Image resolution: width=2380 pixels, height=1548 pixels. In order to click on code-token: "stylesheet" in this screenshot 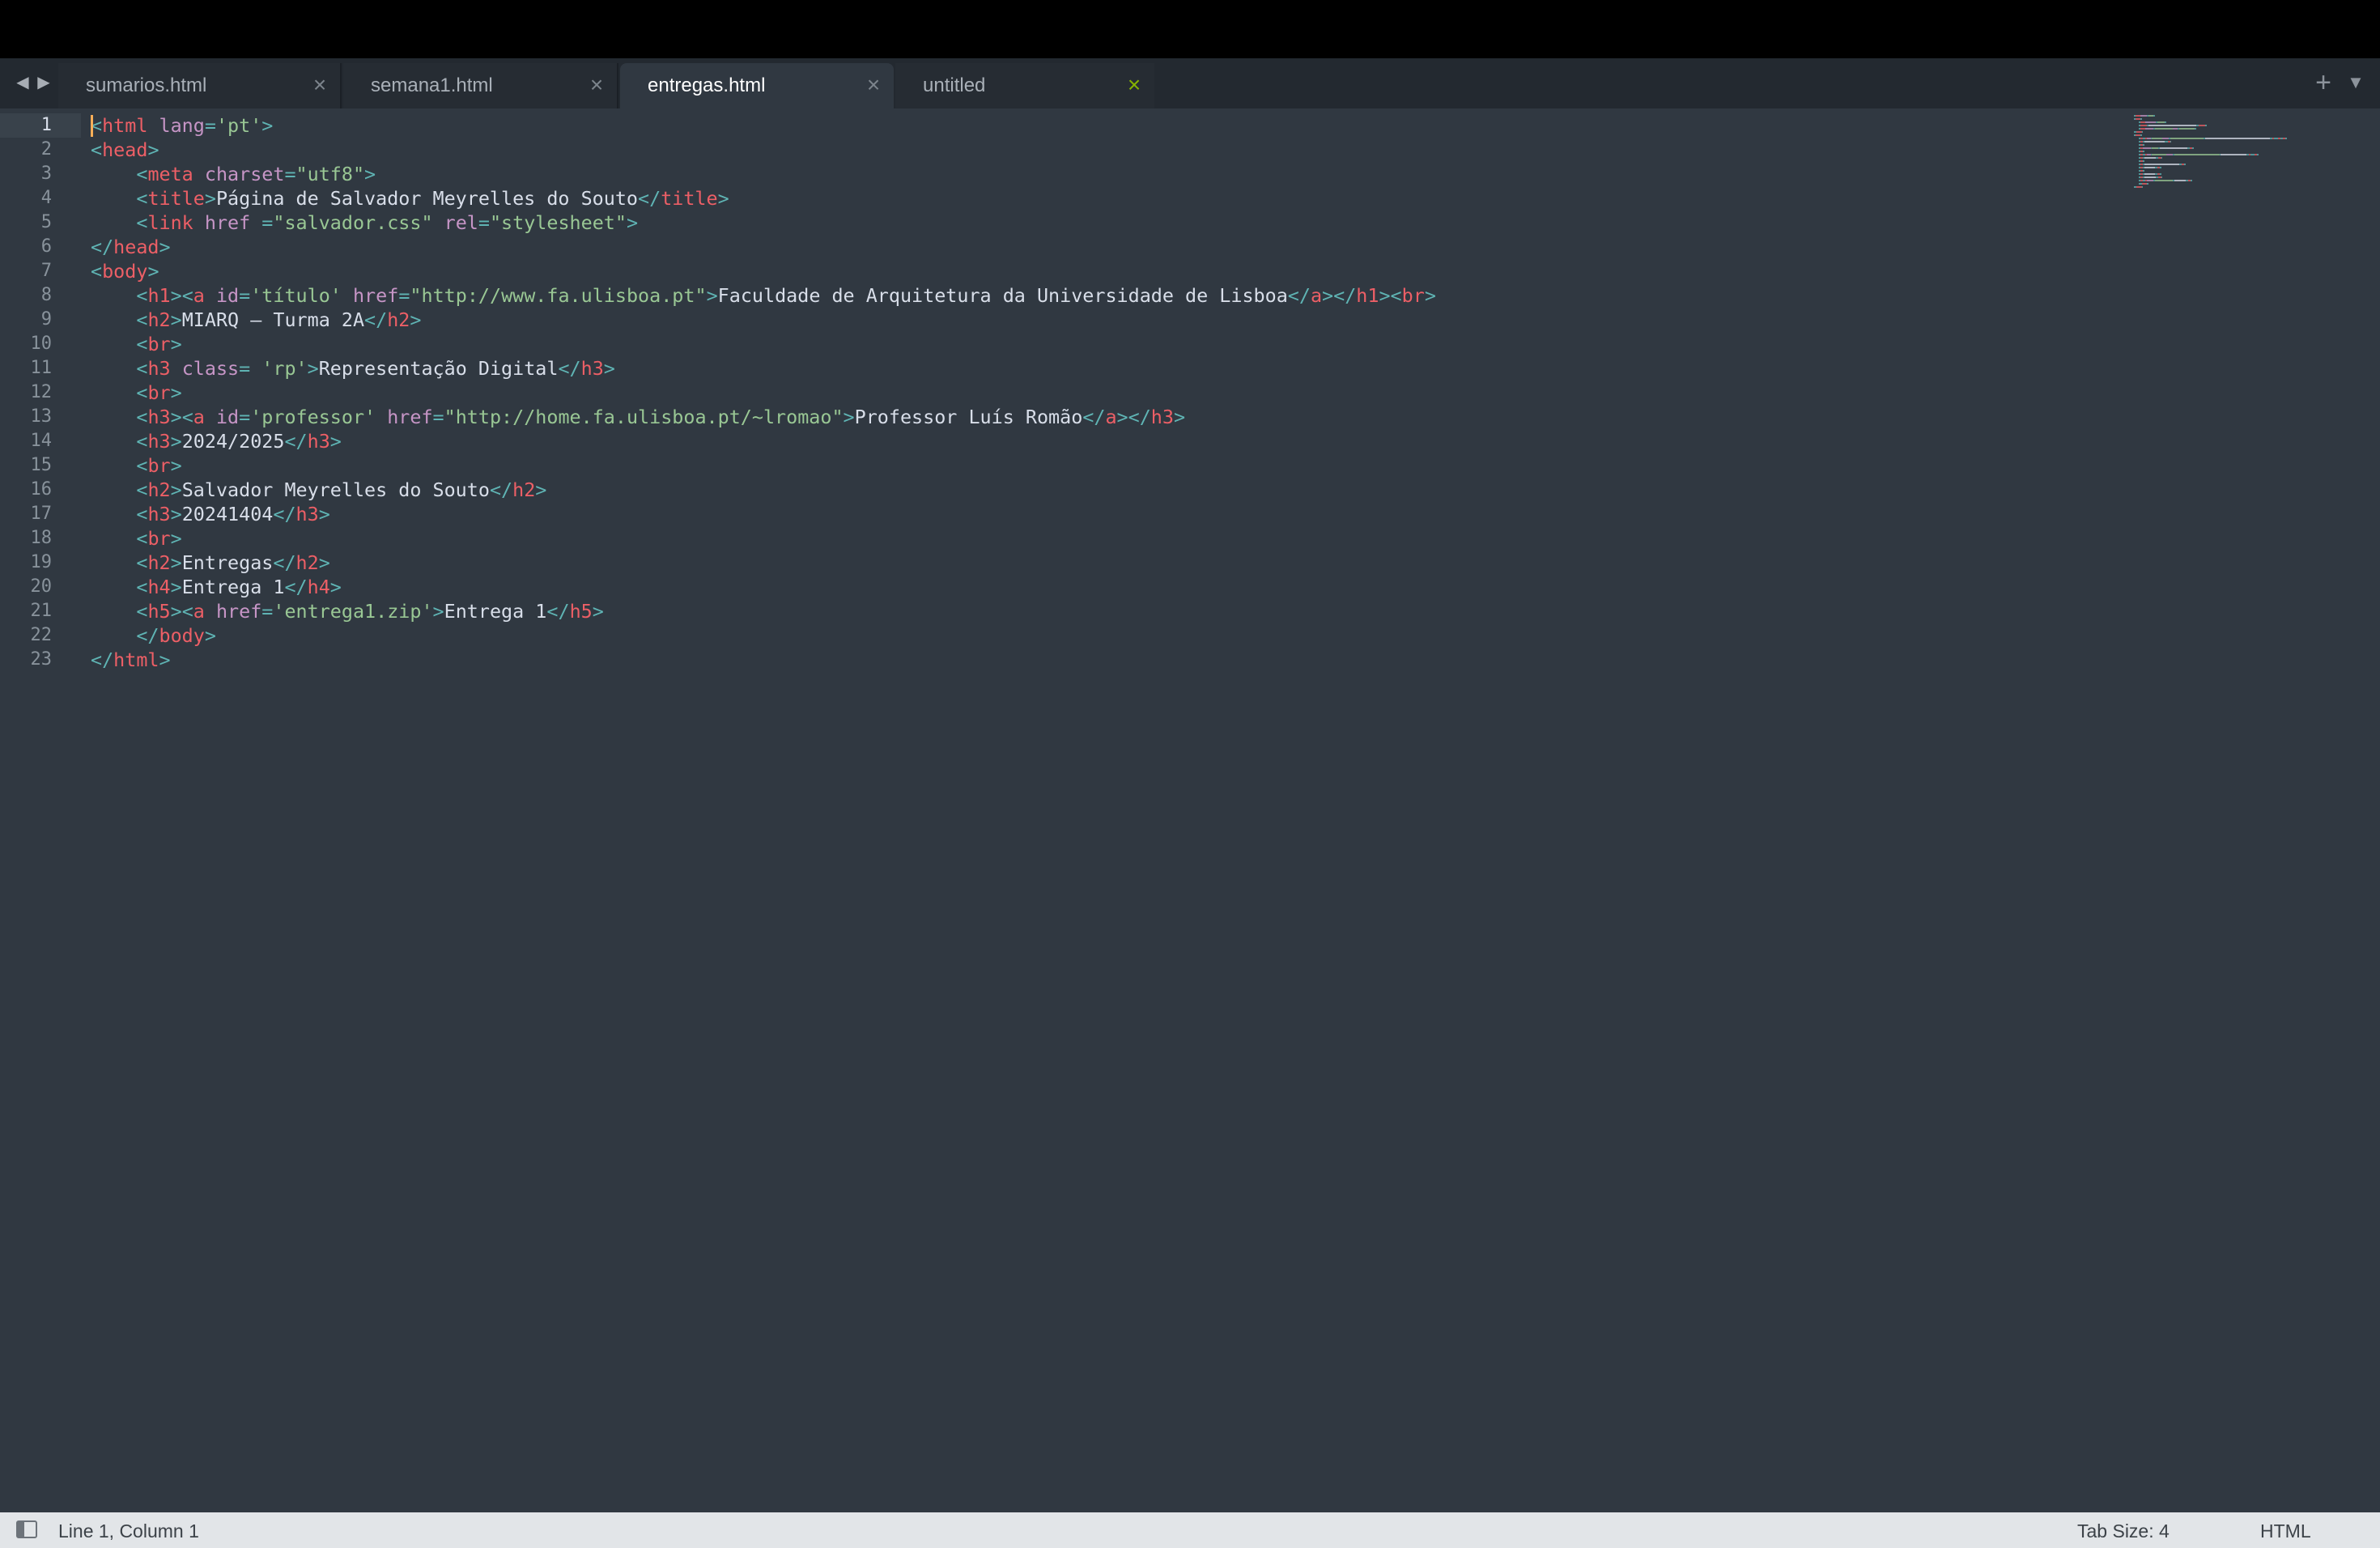, I will do `click(558, 222)`.